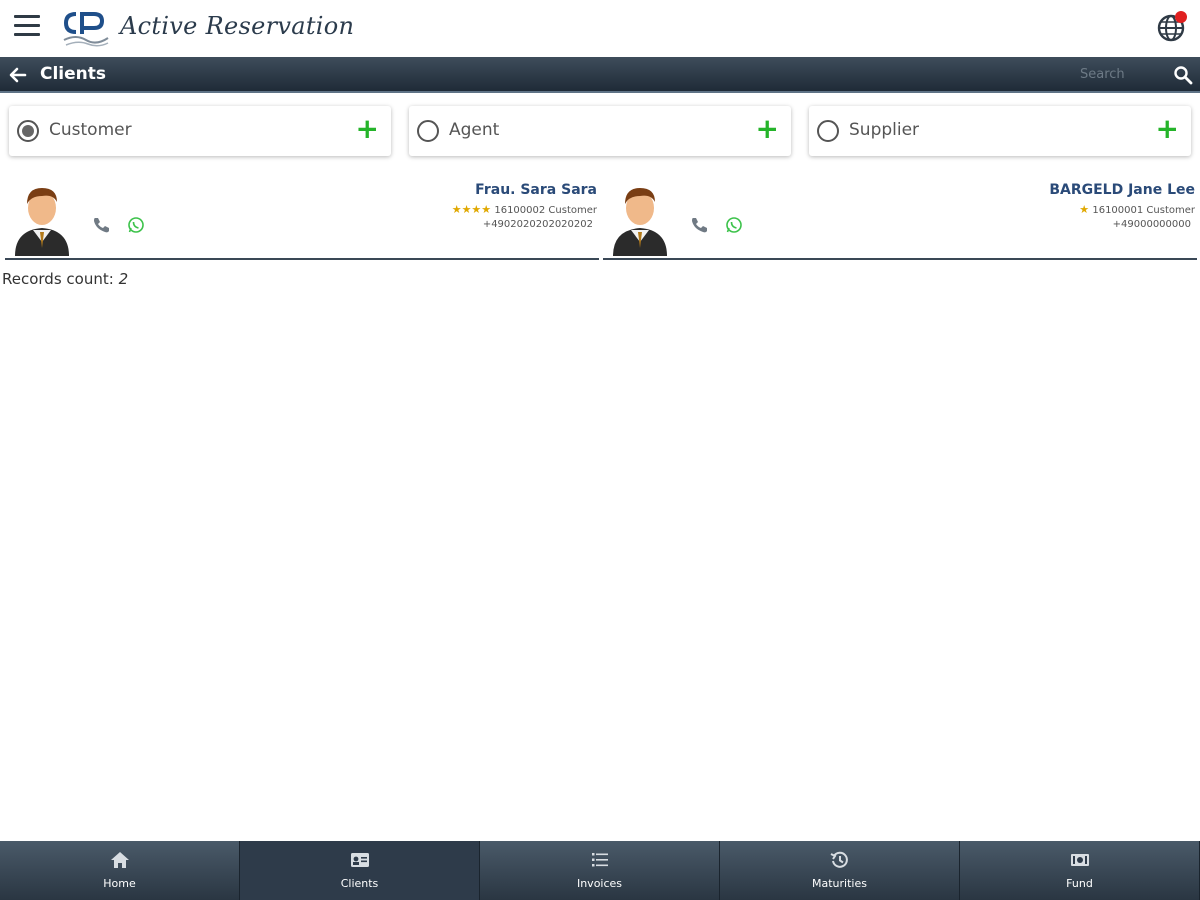 The image size is (1200, 900). Describe the element at coordinates (1000, 131) in the screenshot. I see `filter-supplier: Supplier +` at that location.